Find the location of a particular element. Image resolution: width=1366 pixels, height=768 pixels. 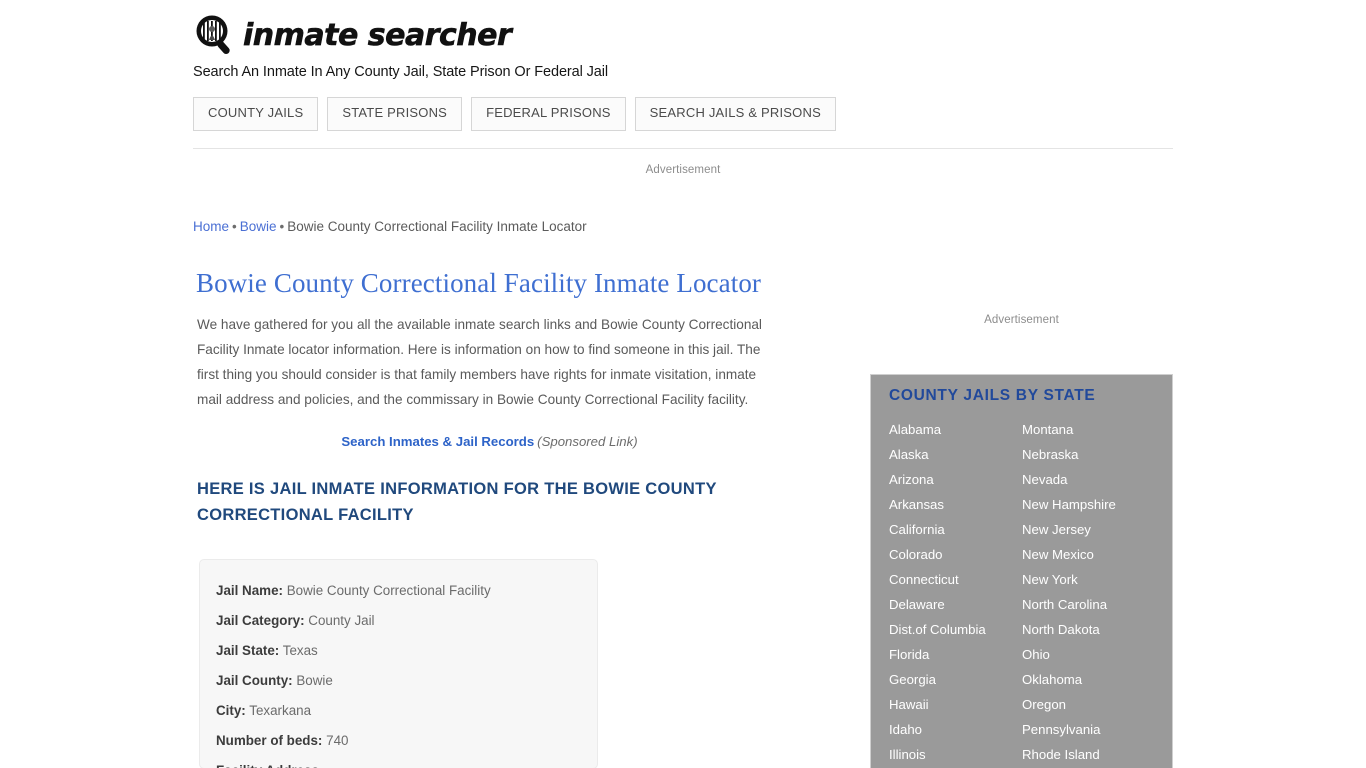

nav-item-search-jails-prisons: SEARCH JAILS & PRISONS is located at coordinates (735, 114).